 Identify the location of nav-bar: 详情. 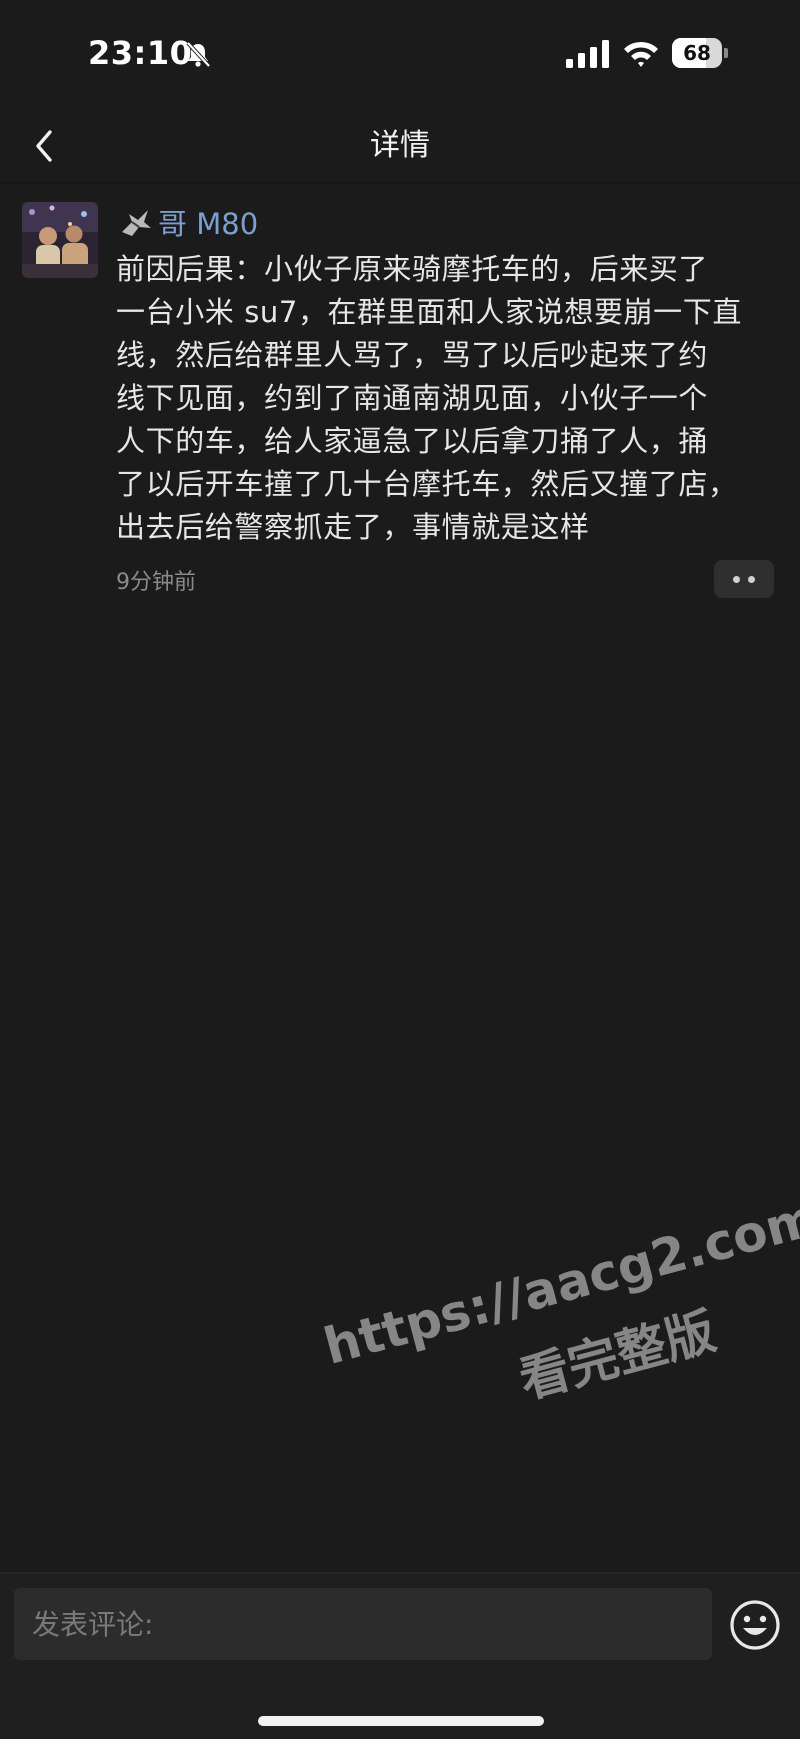
(400, 146).